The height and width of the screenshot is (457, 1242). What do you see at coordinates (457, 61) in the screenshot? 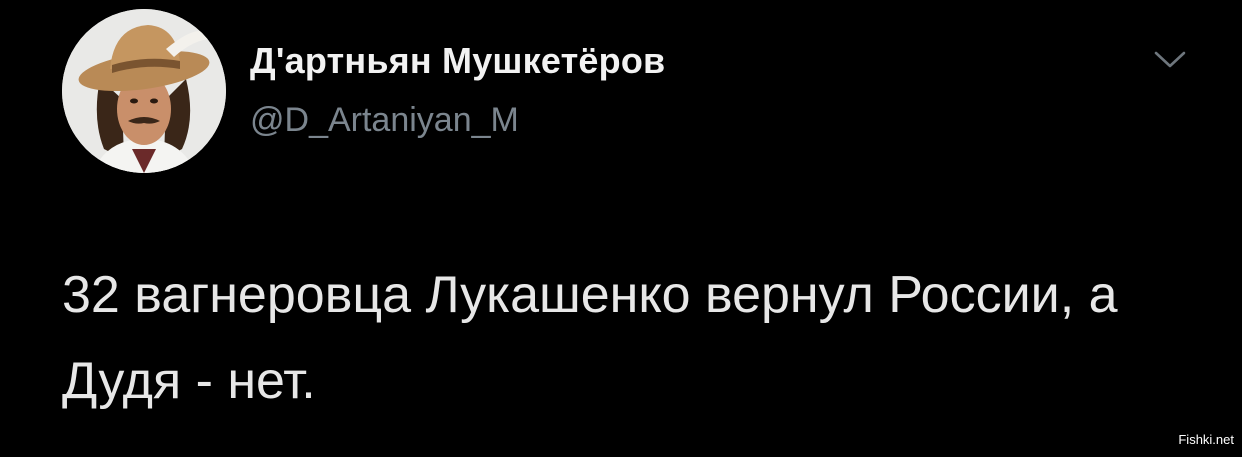
I see `author-display-name: Д'артньян Мушкетёров` at bounding box center [457, 61].